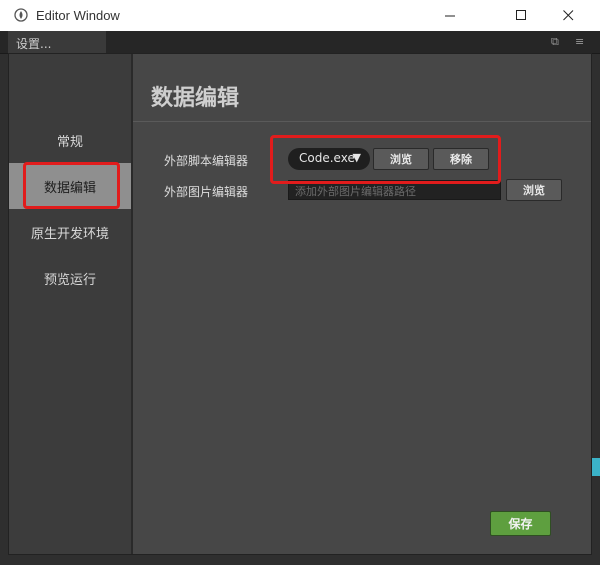  I want to click on close-icon, so click(567, 15).